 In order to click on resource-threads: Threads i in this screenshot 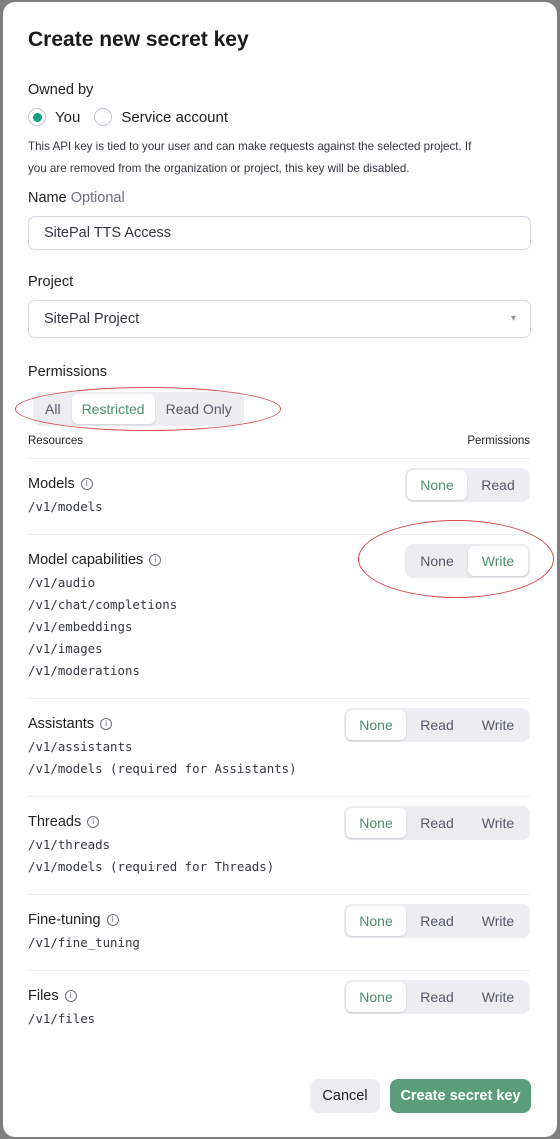, I will do `click(64, 822)`.